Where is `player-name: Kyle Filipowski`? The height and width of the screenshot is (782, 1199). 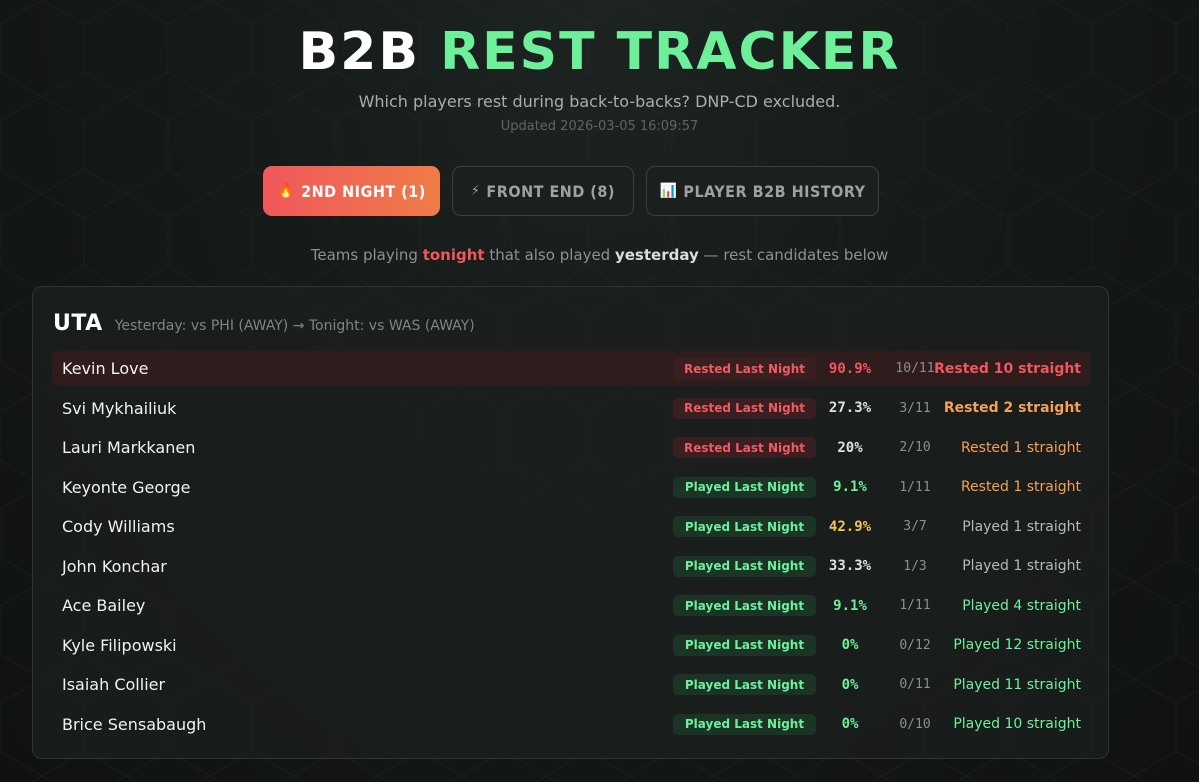
player-name: Kyle Filipowski is located at coordinates (119, 645).